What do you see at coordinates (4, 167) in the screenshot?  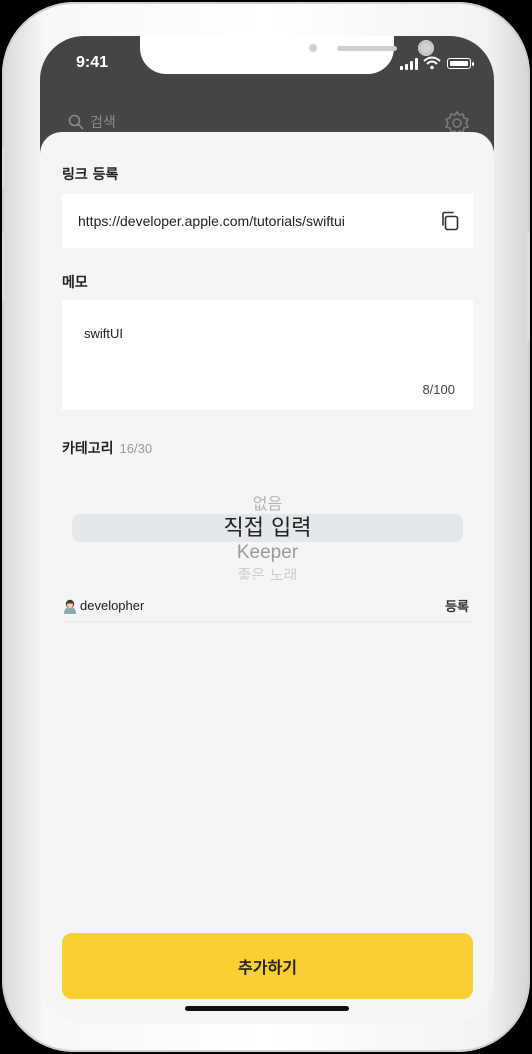 I see `mute-switch` at bounding box center [4, 167].